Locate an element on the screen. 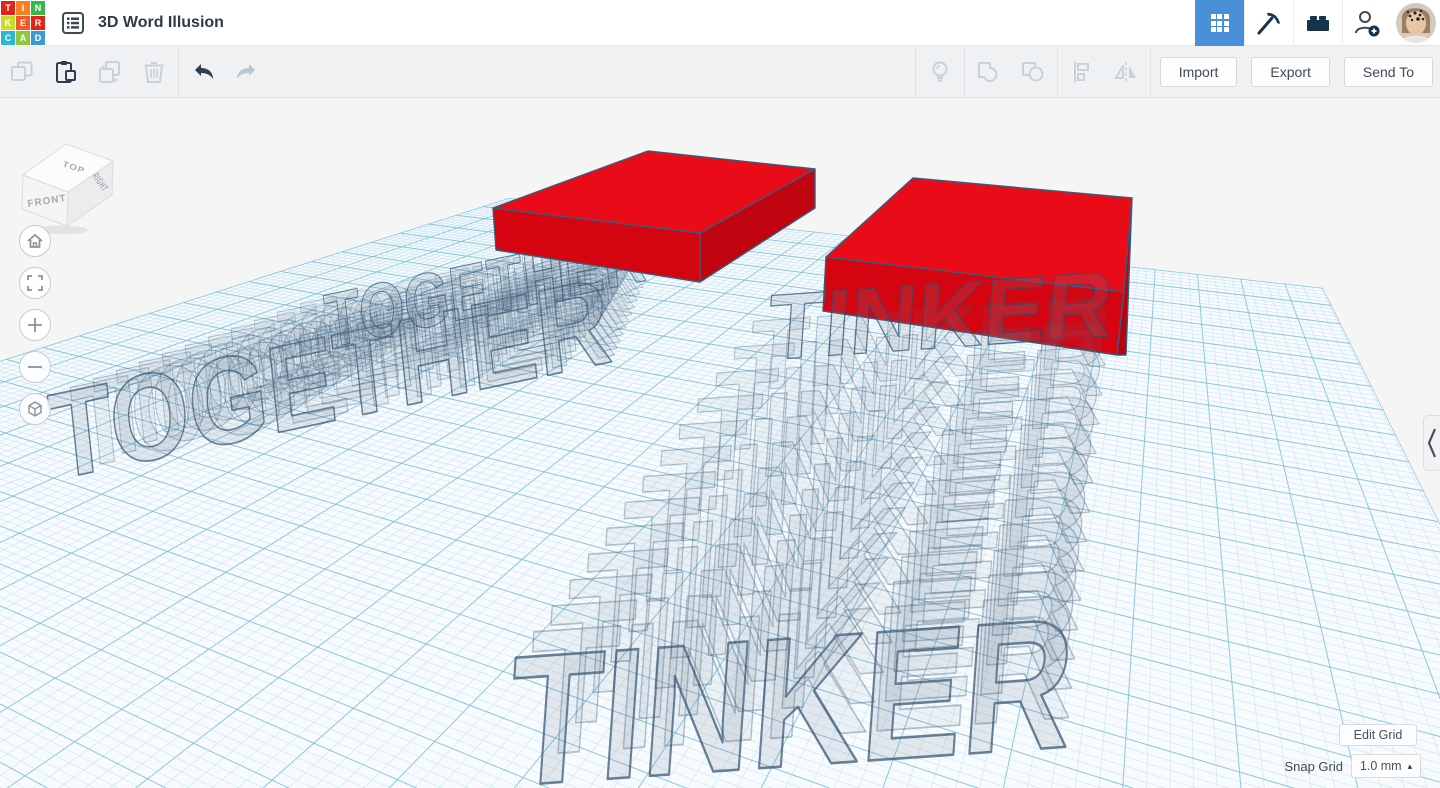 Image resolution: width=1440 pixels, height=788 pixels. dashboard-grid-button is located at coordinates (1219, 23).